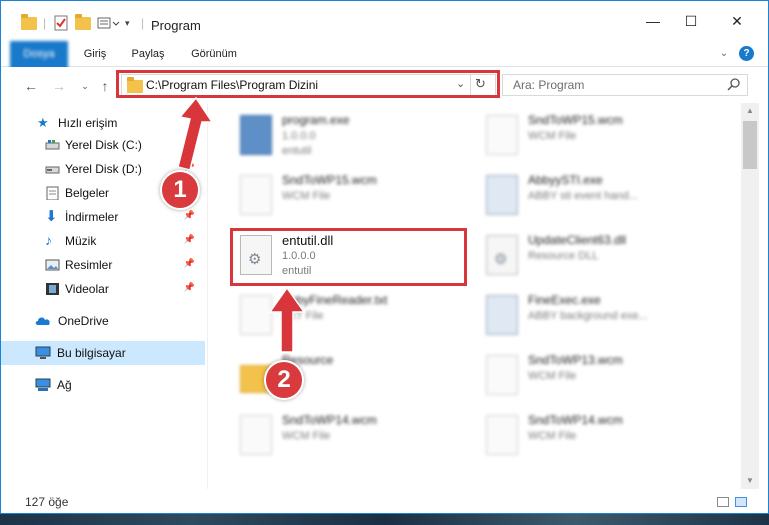 The image size is (769, 525). What do you see at coordinates (284, 380) in the screenshot?
I see `step-2-badge: 2` at bounding box center [284, 380].